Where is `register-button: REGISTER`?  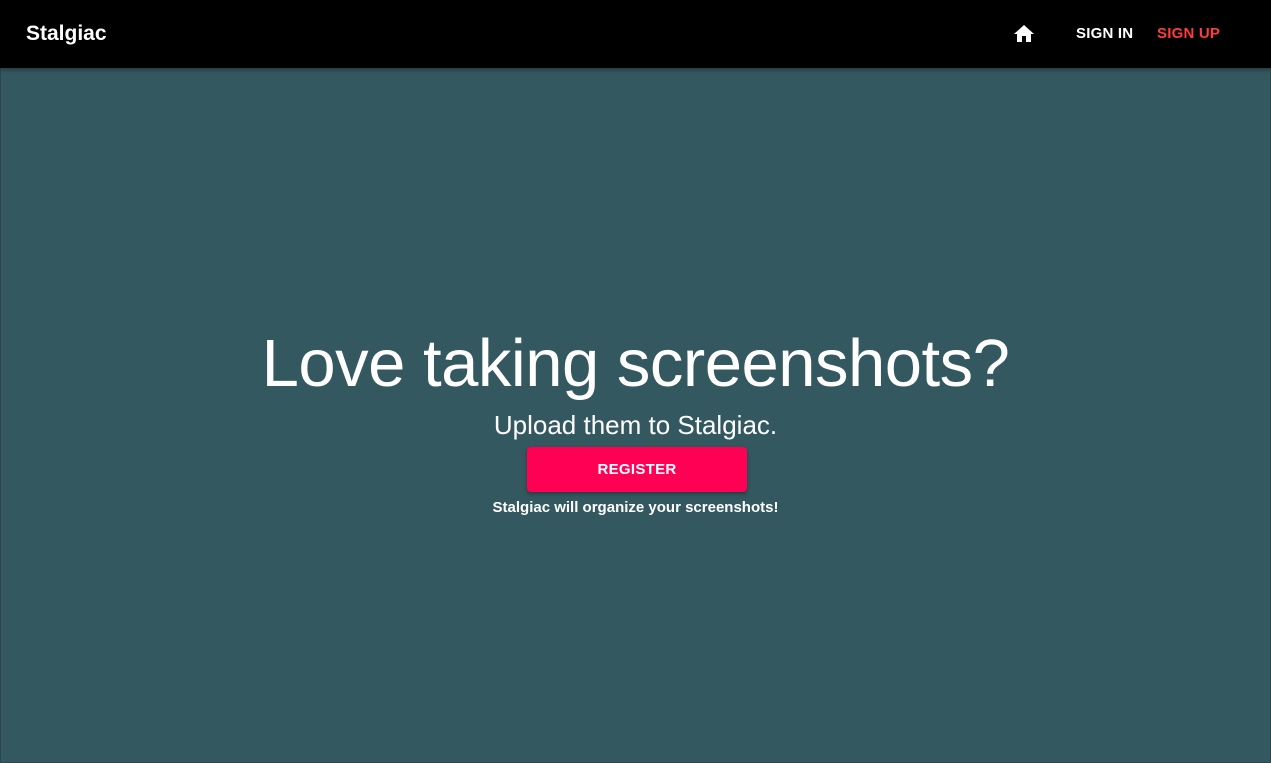 register-button: REGISTER is located at coordinates (637, 469).